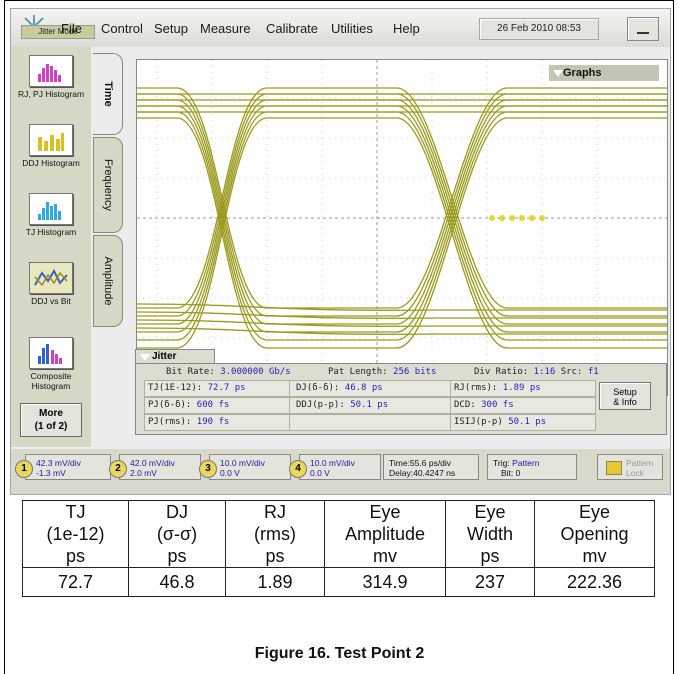 The height and width of the screenshot is (674, 679). Describe the element at coordinates (465, 405) in the screenshot. I see `dcd-label: DCD:` at that location.